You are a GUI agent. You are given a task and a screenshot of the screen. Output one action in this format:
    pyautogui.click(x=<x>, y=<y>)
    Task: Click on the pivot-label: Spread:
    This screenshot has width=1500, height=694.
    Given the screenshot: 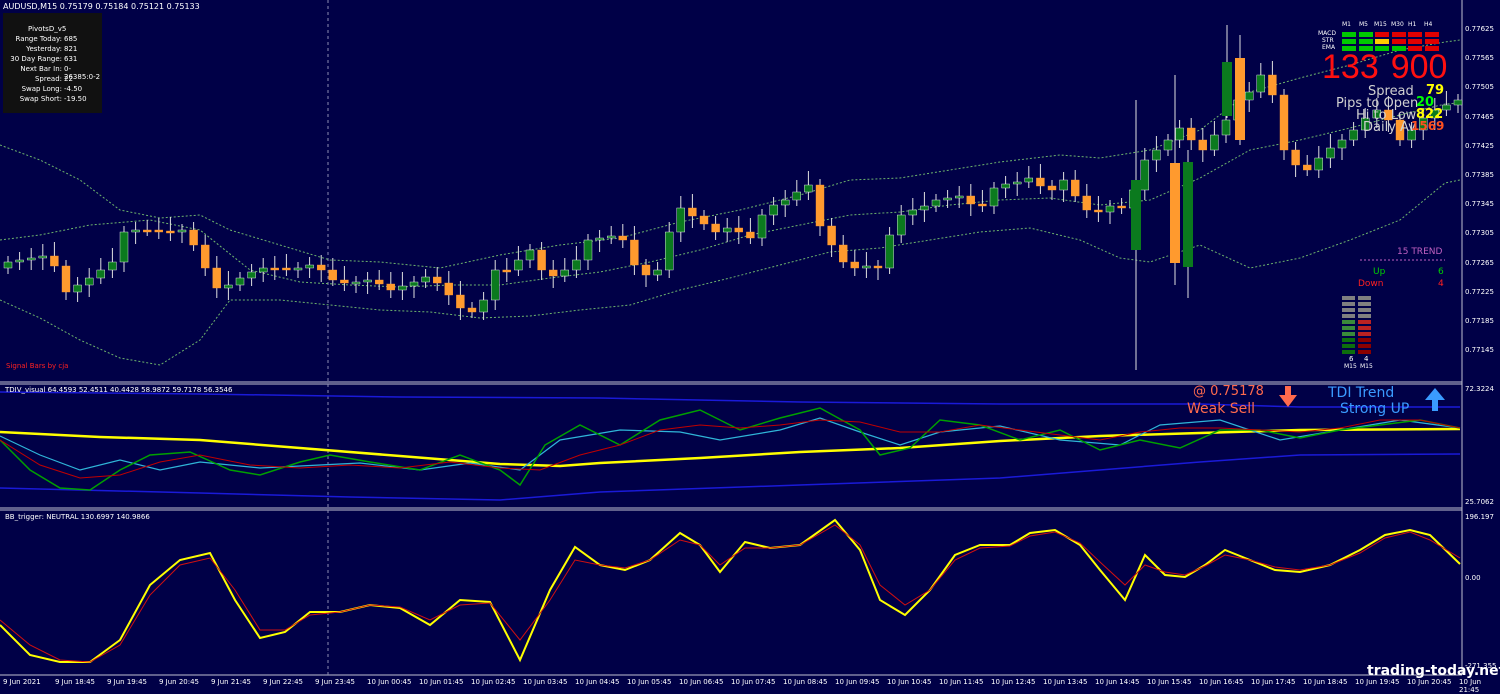 What is the action you would take?
    pyautogui.click(x=48, y=79)
    